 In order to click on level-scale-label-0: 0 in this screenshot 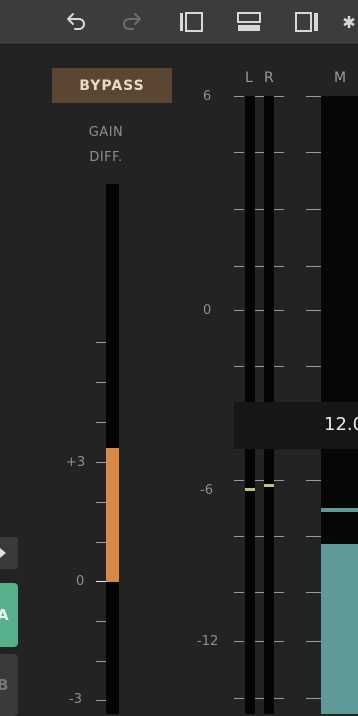, I will do `click(207, 310)`.